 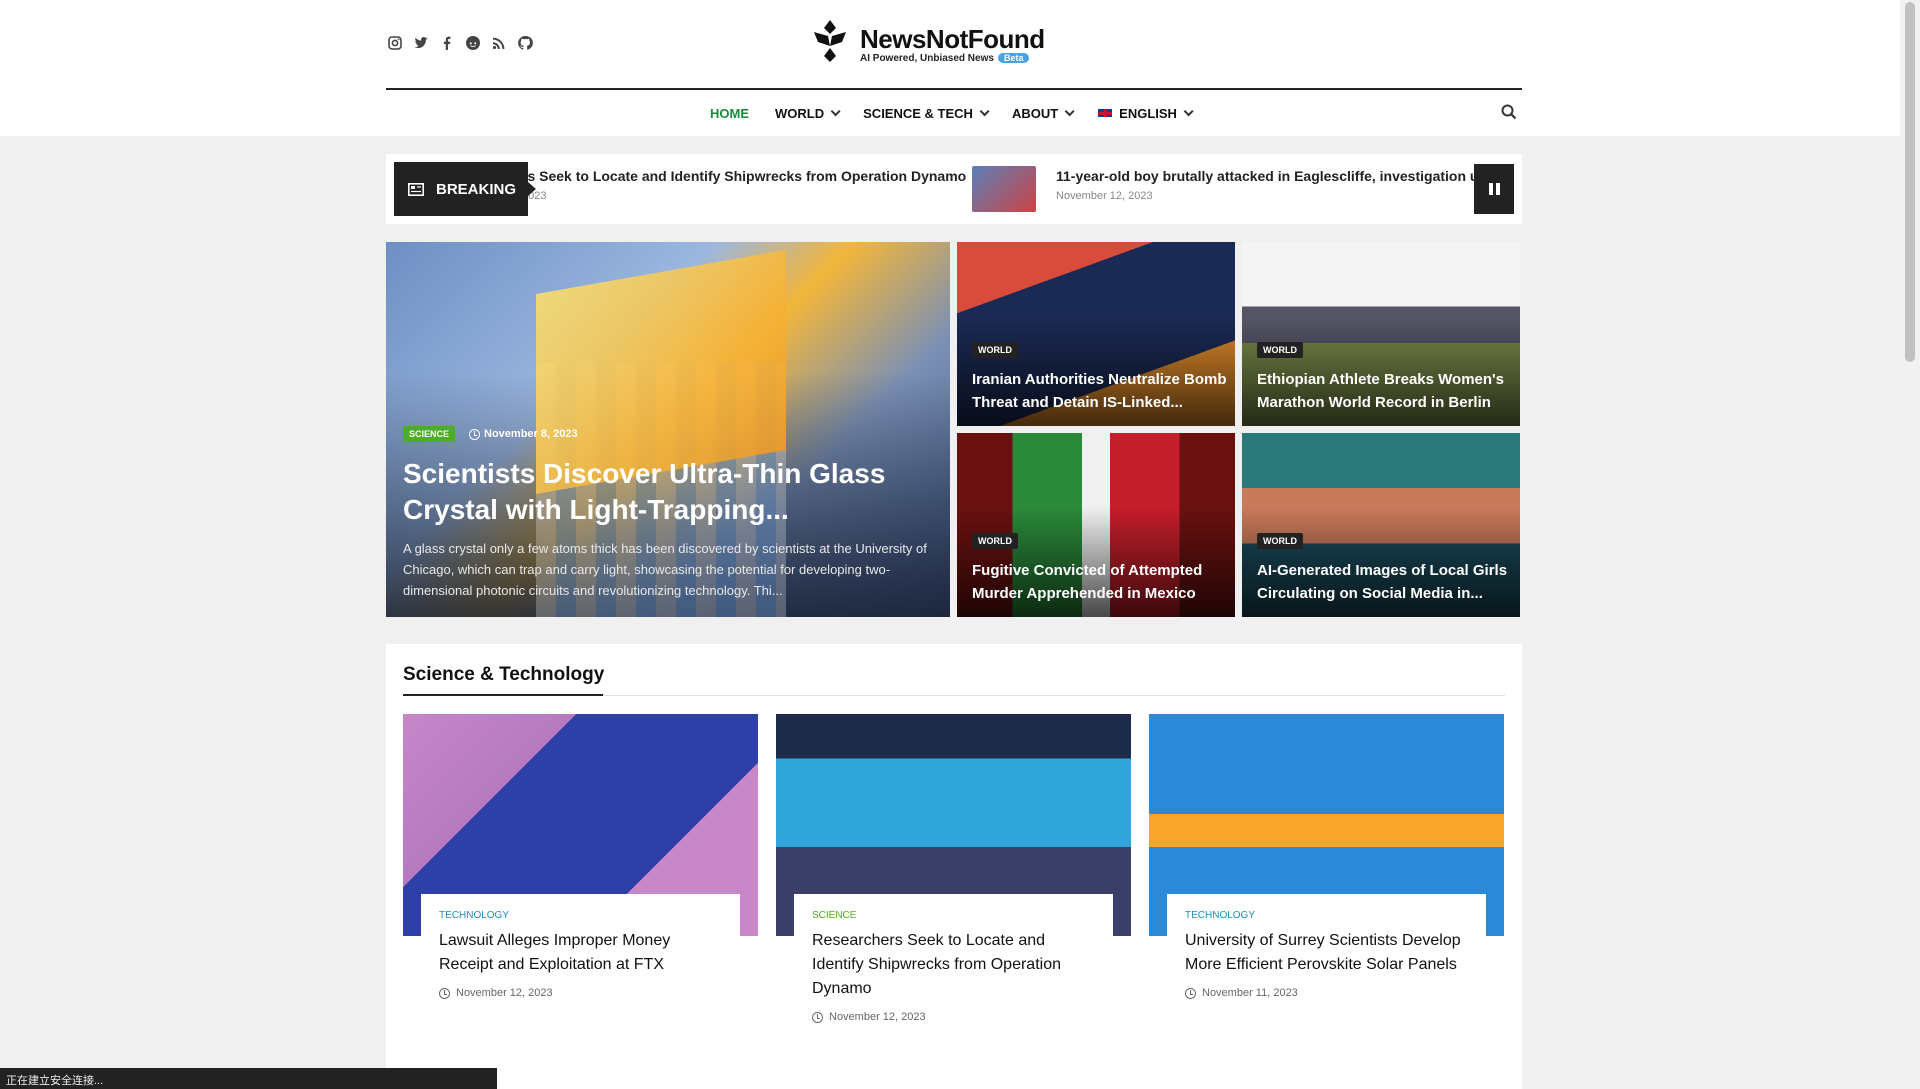 What do you see at coordinates (429, 434) in the screenshot?
I see `category-badge: SCIENCE` at bounding box center [429, 434].